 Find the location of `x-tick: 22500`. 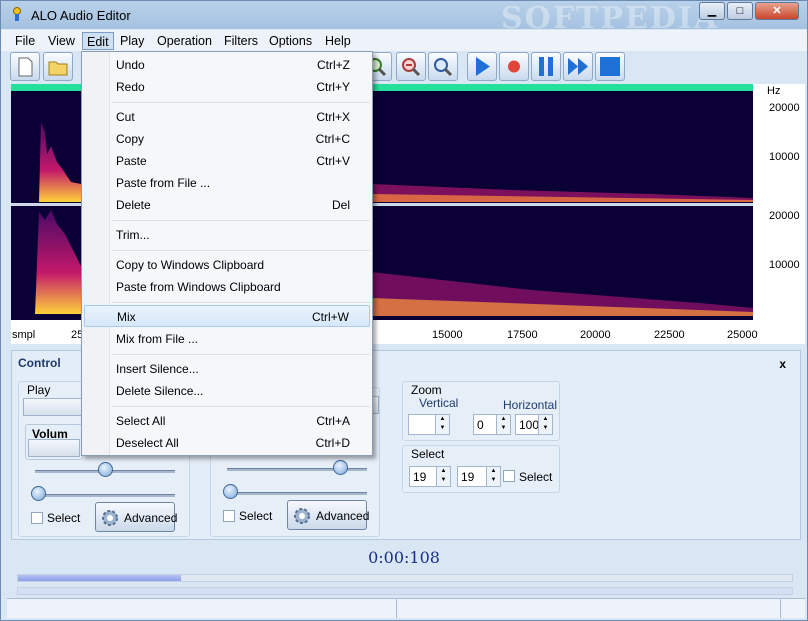

x-tick: 22500 is located at coordinates (669, 335).